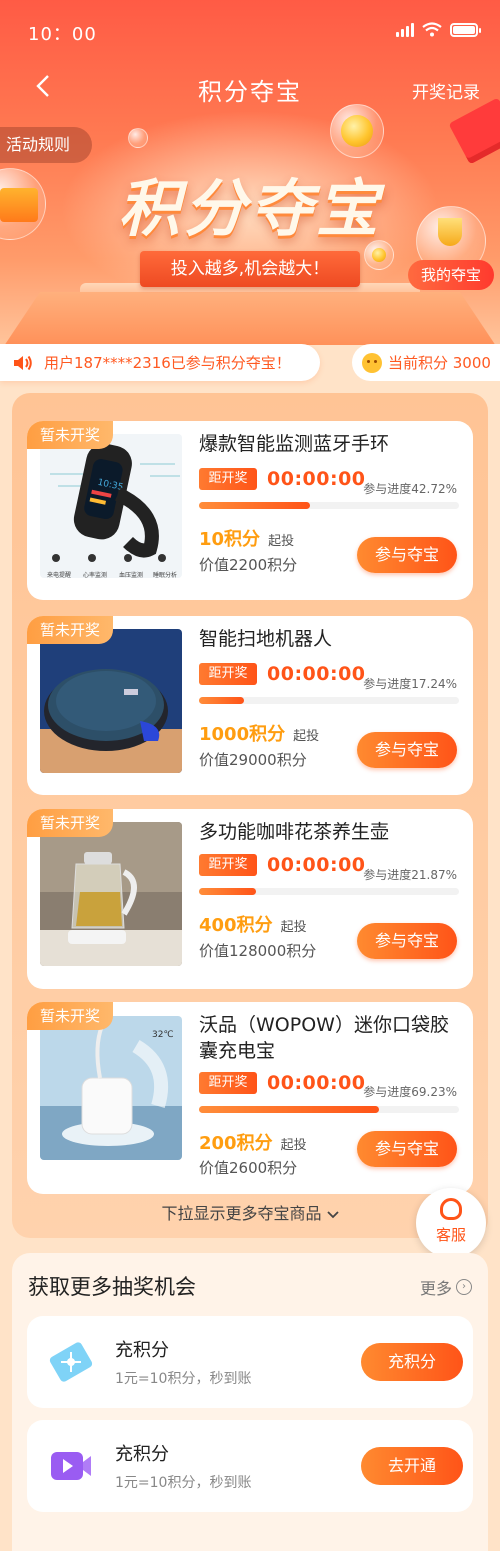 Image resolution: width=500 pixels, height=1551 pixels. What do you see at coordinates (412, 1466) in the screenshot?
I see `activate-button: 去开通` at bounding box center [412, 1466].